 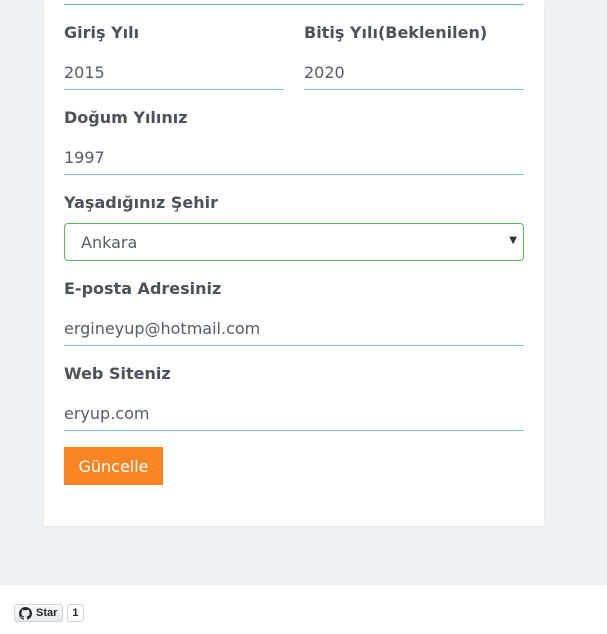 What do you see at coordinates (294, 4) in the screenshot?
I see `previous-field-underline` at bounding box center [294, 4].